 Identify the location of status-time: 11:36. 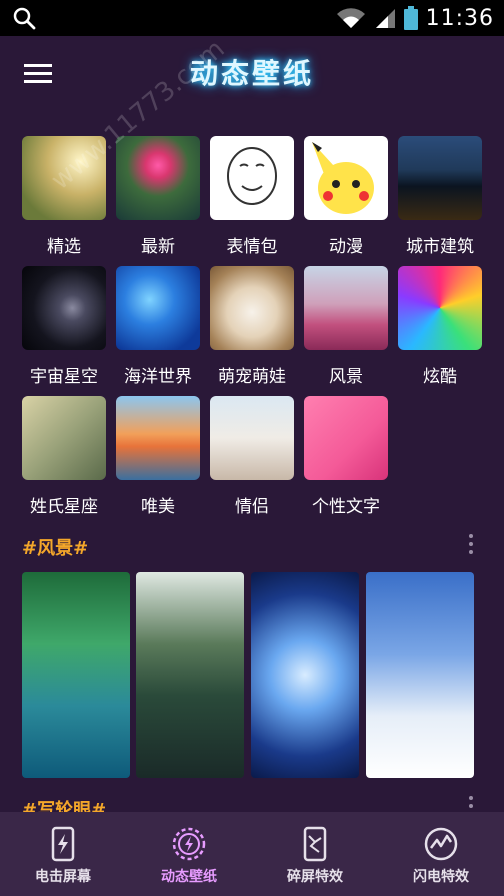
(459, 18).